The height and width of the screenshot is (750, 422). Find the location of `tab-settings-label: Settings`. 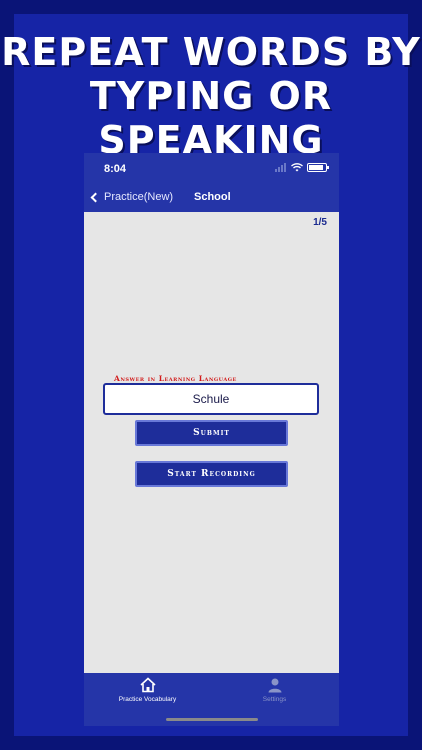

tab-settings-label: Settings is located at coordinates (274, 699).